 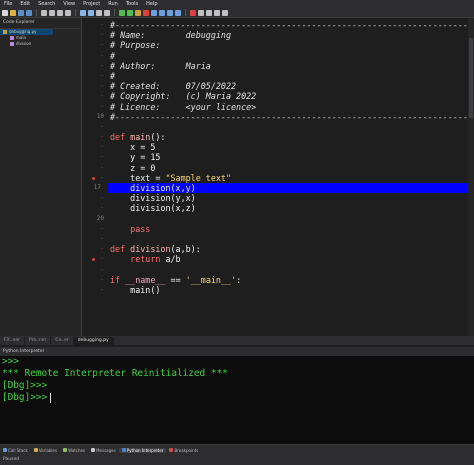 What do you see at coordinates (46, 4) in the screenshot?
I see `menu-search: Search` at bounding box center [46, 4].